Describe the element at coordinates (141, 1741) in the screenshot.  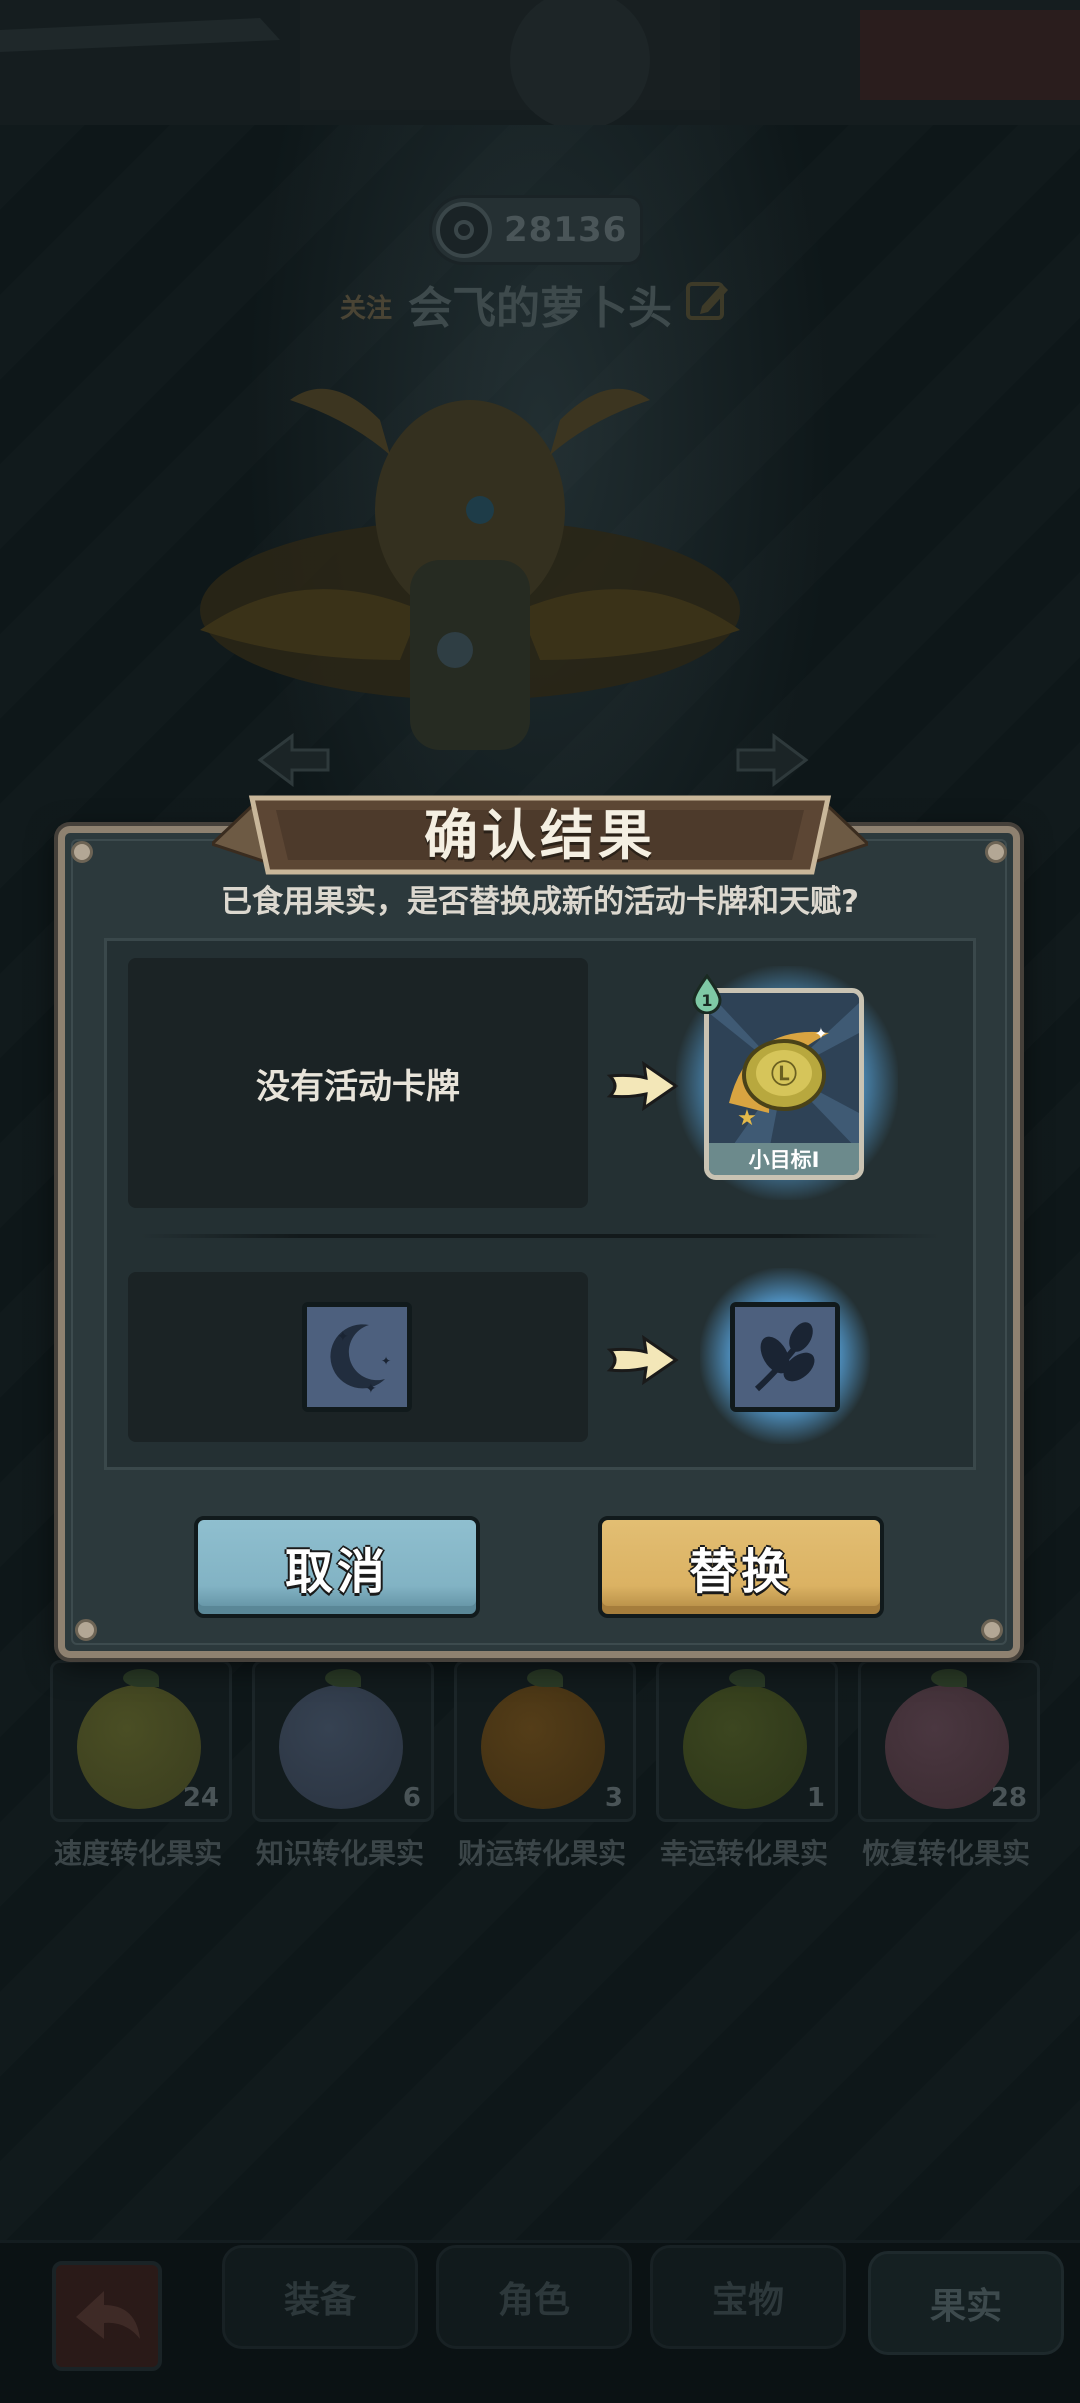
I see `fruit-slot: 24` at that location.